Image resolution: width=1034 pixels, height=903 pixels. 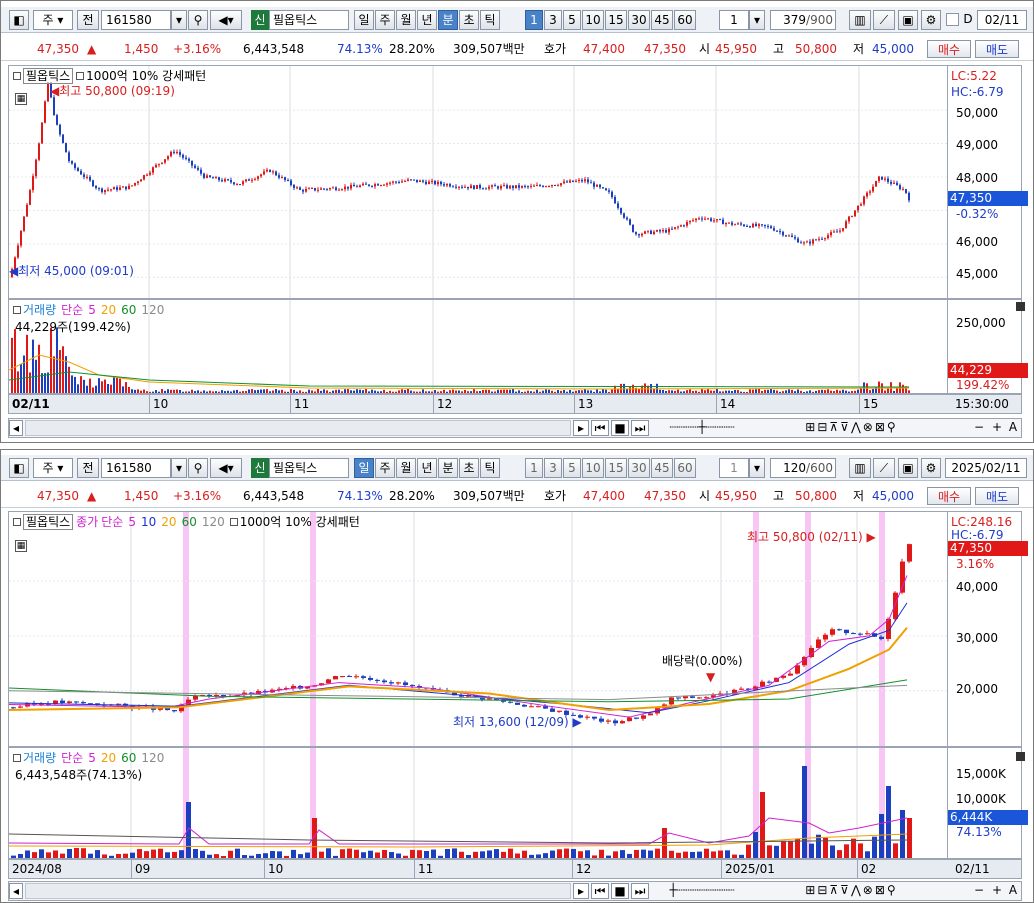 I want to click on date-input: 02/11, so click(x=1002, y=20).